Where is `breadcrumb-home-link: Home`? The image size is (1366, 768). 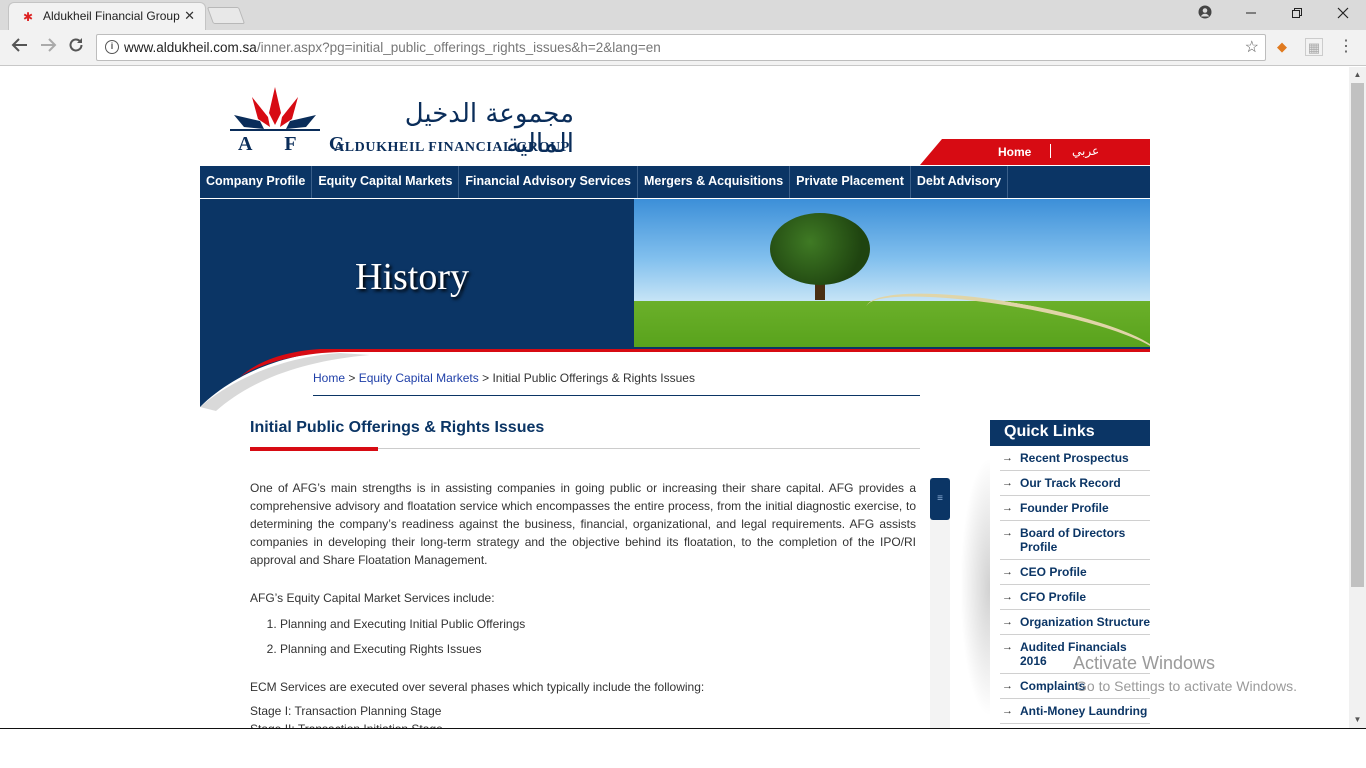 breadcrumb-home-link: Home is located at coordinates (329, 378).